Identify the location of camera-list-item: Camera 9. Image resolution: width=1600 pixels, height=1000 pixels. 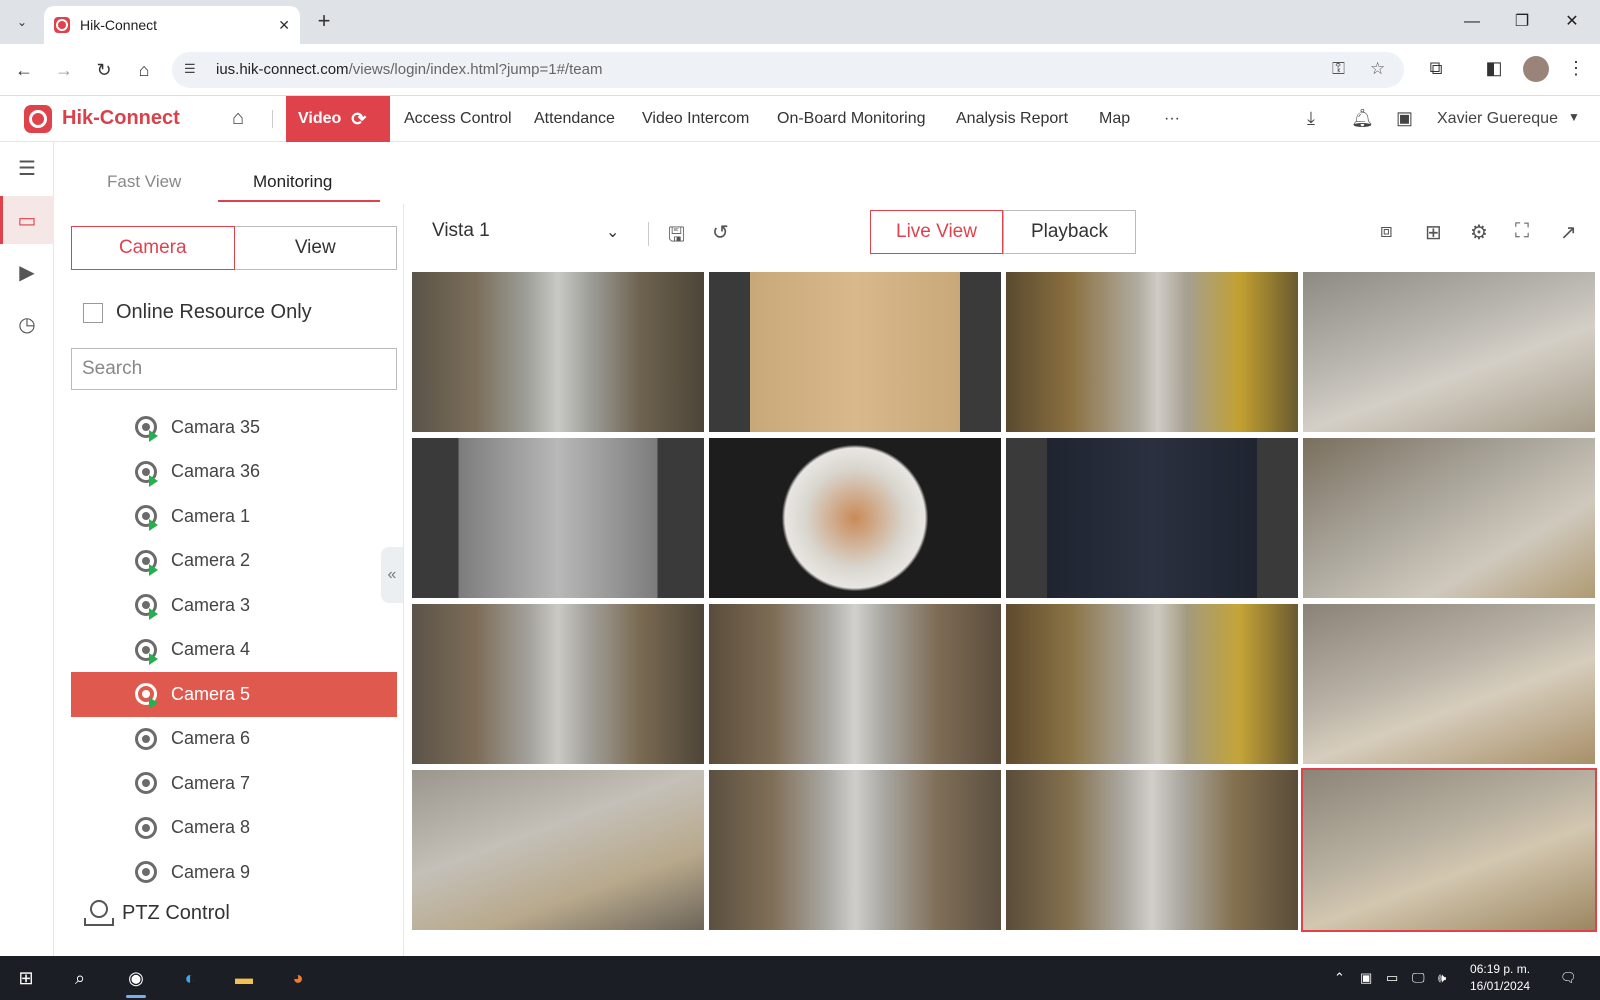
(234, 872).